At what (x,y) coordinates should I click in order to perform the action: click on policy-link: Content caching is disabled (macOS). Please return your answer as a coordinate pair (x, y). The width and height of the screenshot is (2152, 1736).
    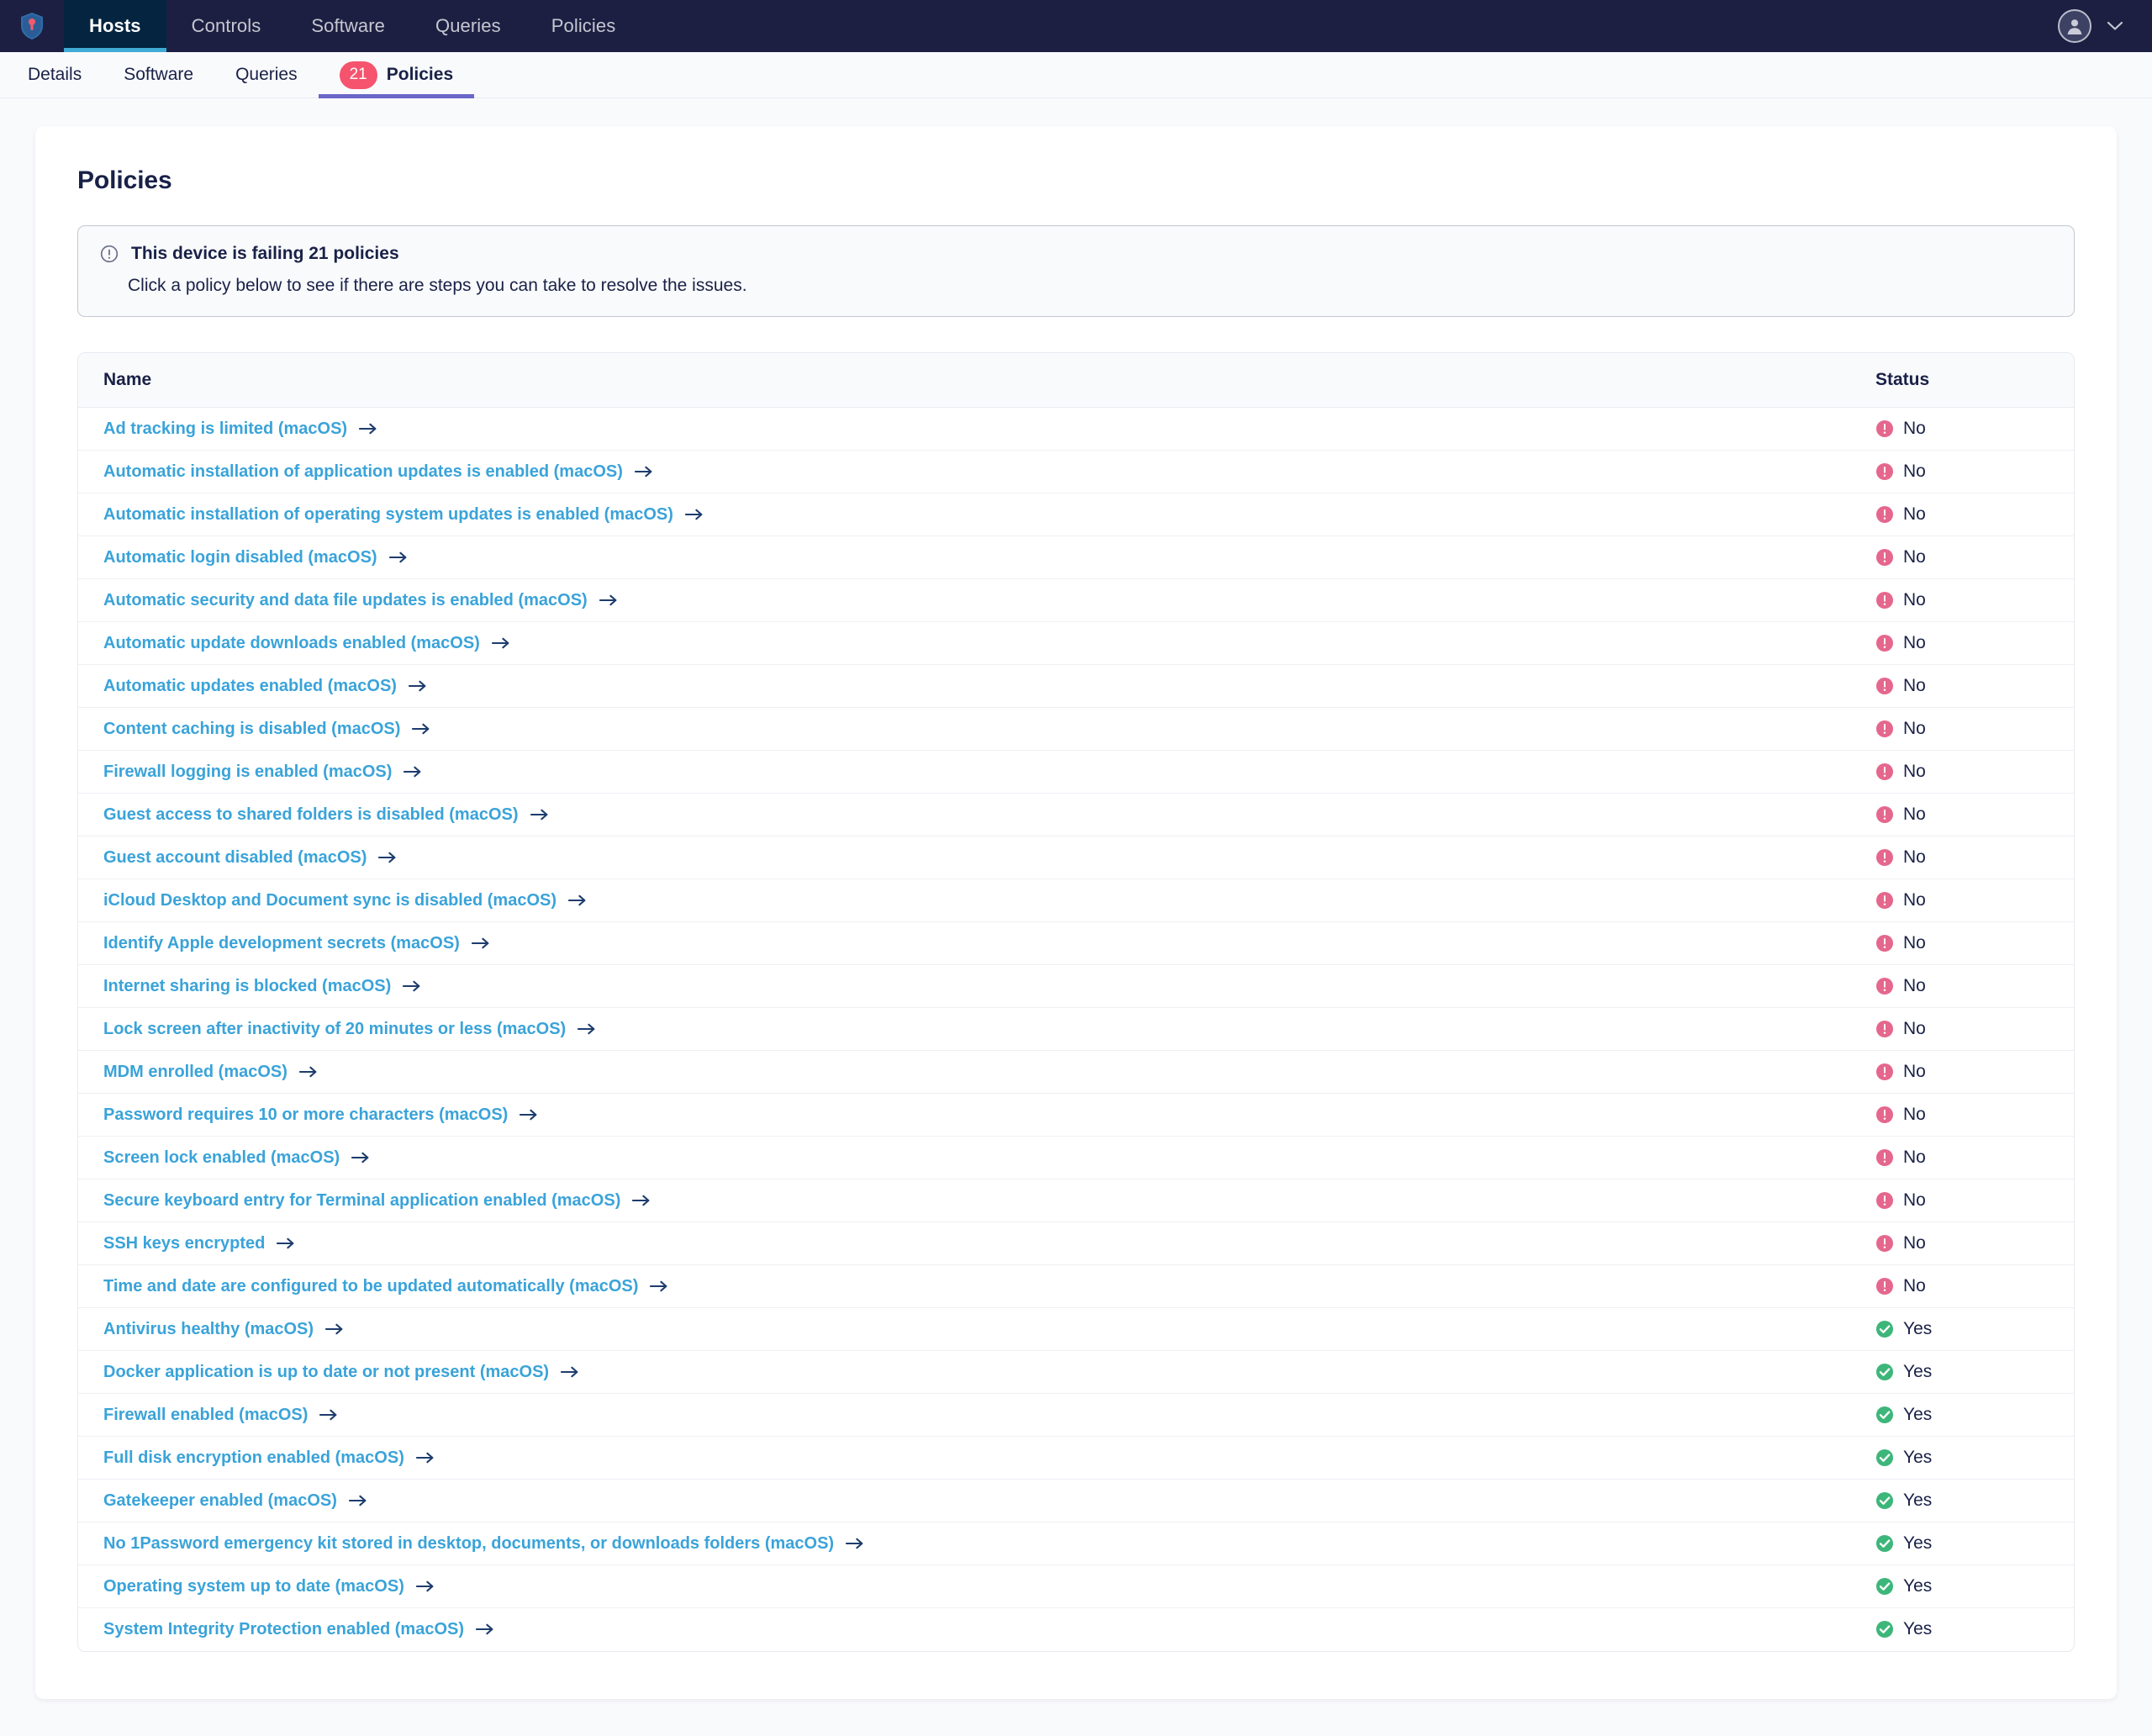
    Looking at the image, I should click on (266, 729).